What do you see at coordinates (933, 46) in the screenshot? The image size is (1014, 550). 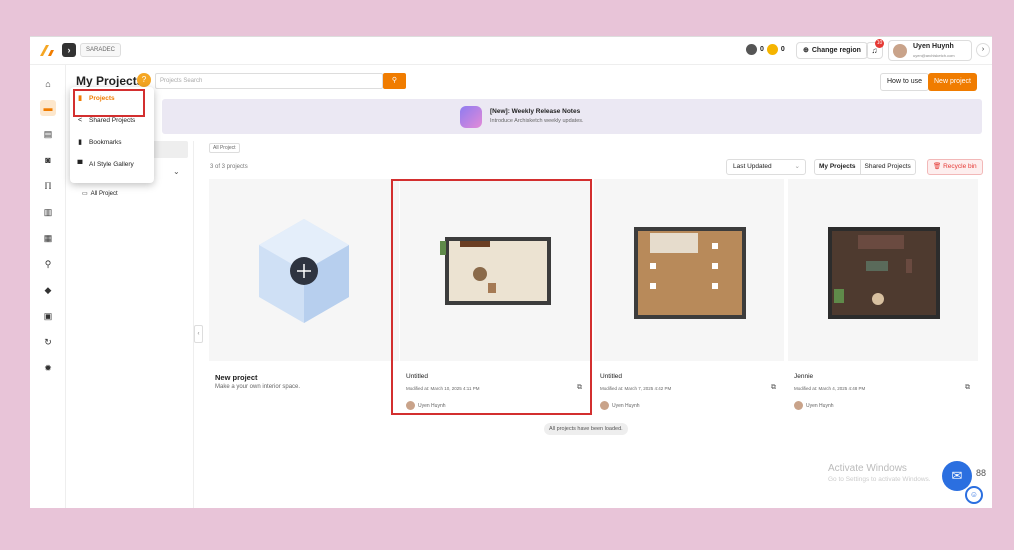 I see `user-name: Uyen Huynh` at bounding box center [933, 46].